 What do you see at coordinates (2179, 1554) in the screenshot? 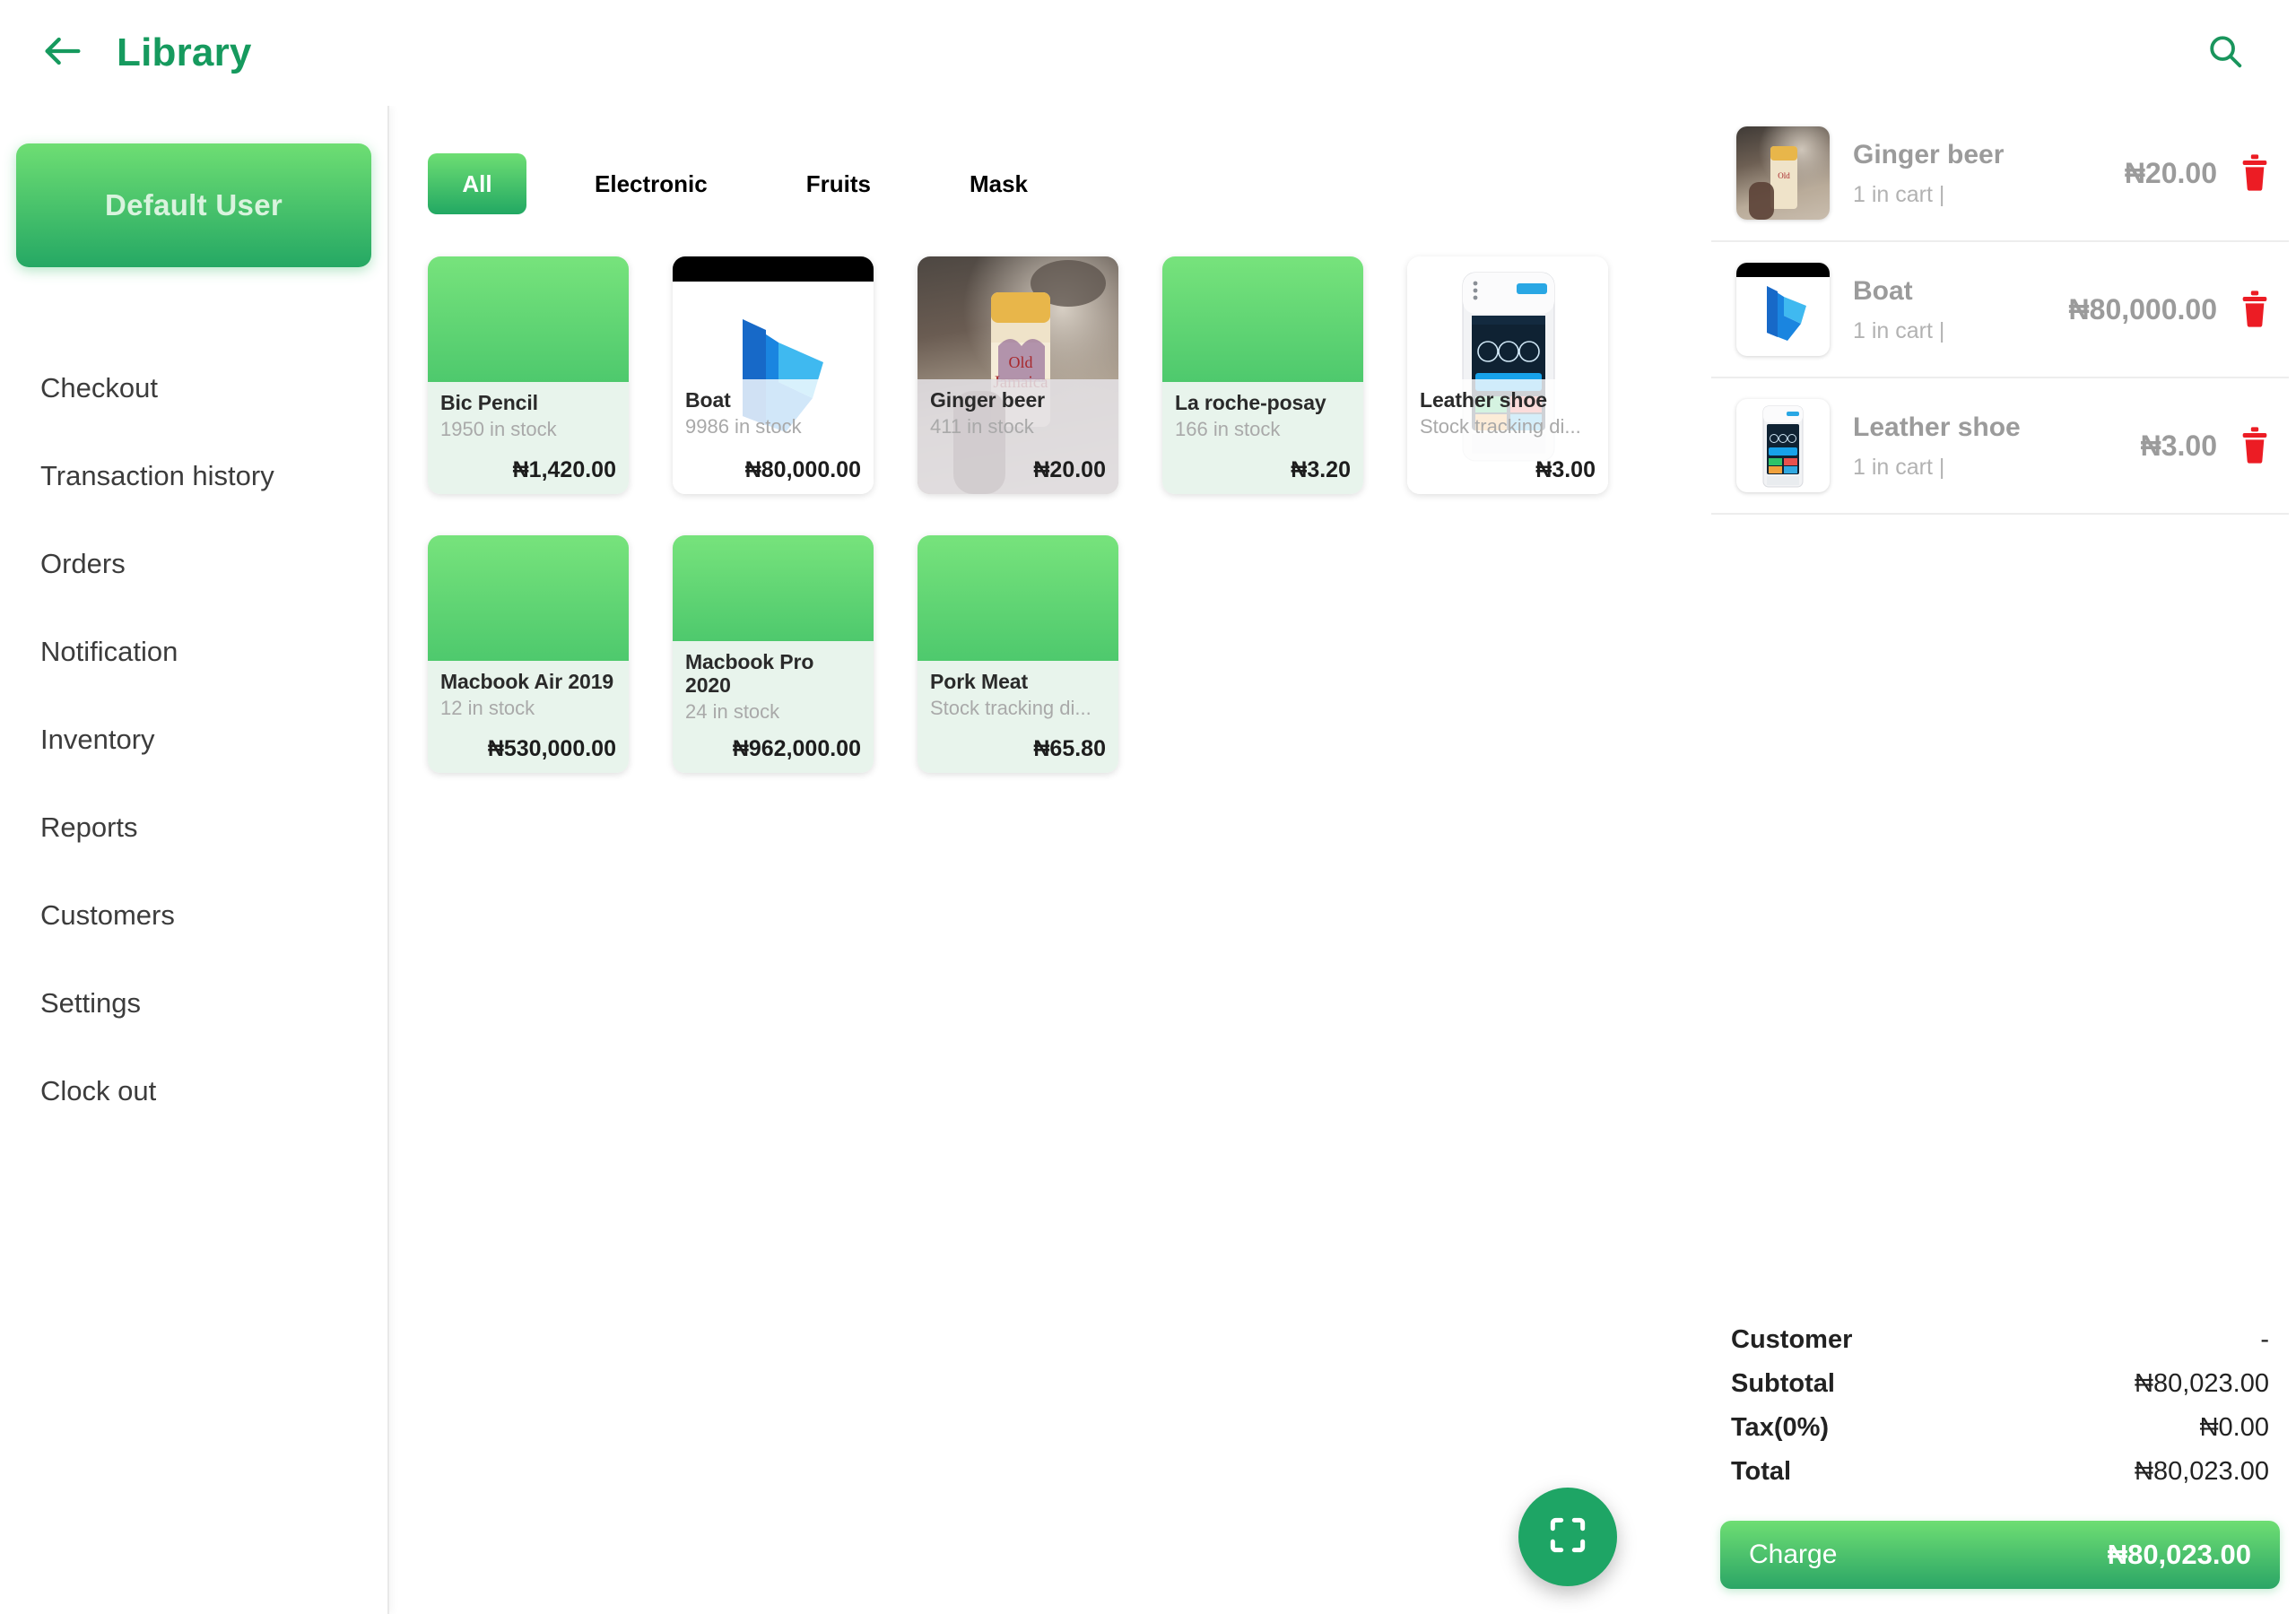
I see `charge-amount: ₦80,023.00` at bounding box center [2179, 1554].